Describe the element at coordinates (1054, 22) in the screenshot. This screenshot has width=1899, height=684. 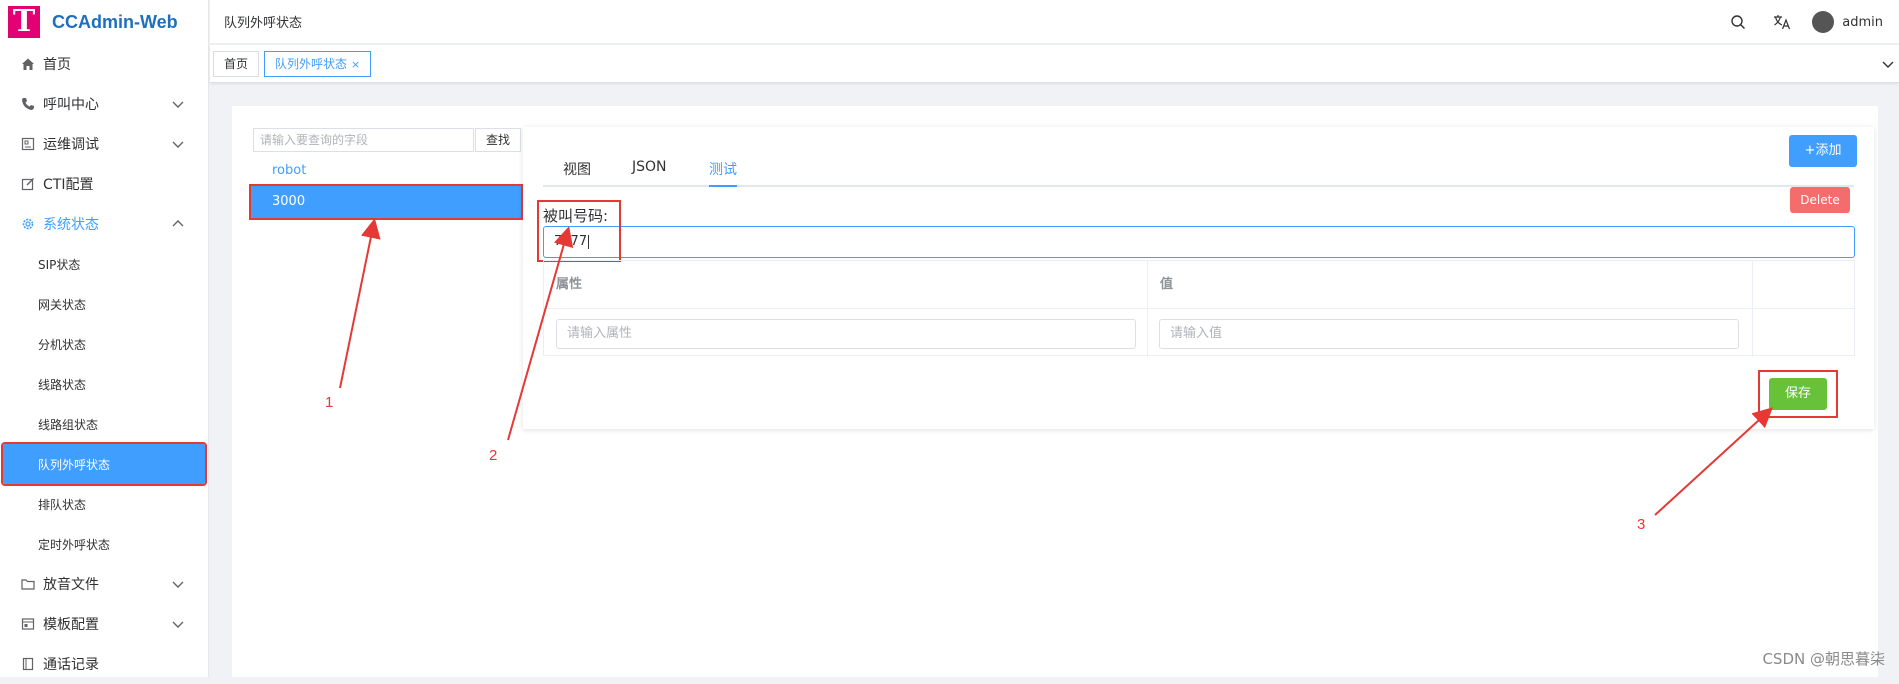
I see `top-navbar: 队列外呼状态 admin` at that location.